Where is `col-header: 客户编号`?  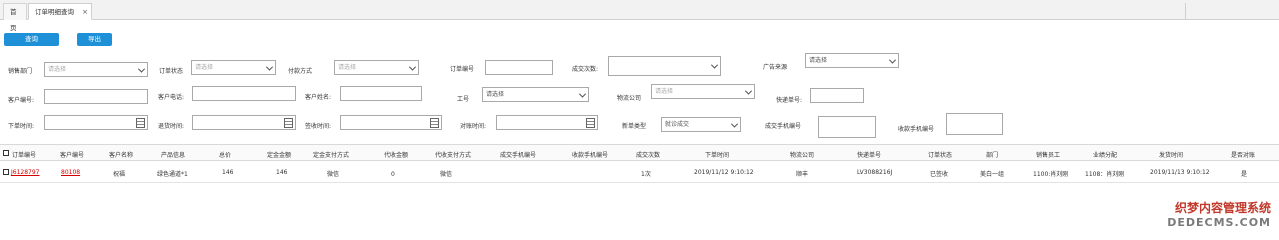
col-header: 客户编号 is located at coordinates (72, 155).